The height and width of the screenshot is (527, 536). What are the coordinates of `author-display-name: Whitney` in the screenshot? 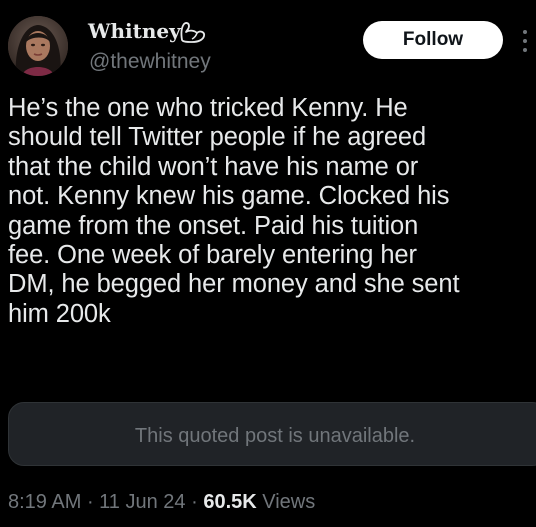 It's located at (134, 31).